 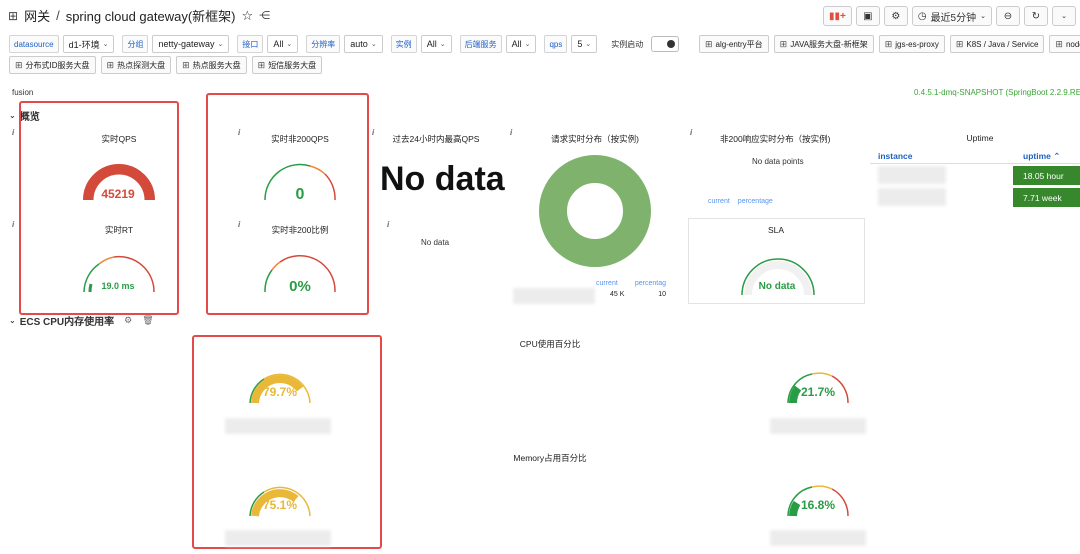 I want to click on instance-start-toggle, so click(x=665, y=44).